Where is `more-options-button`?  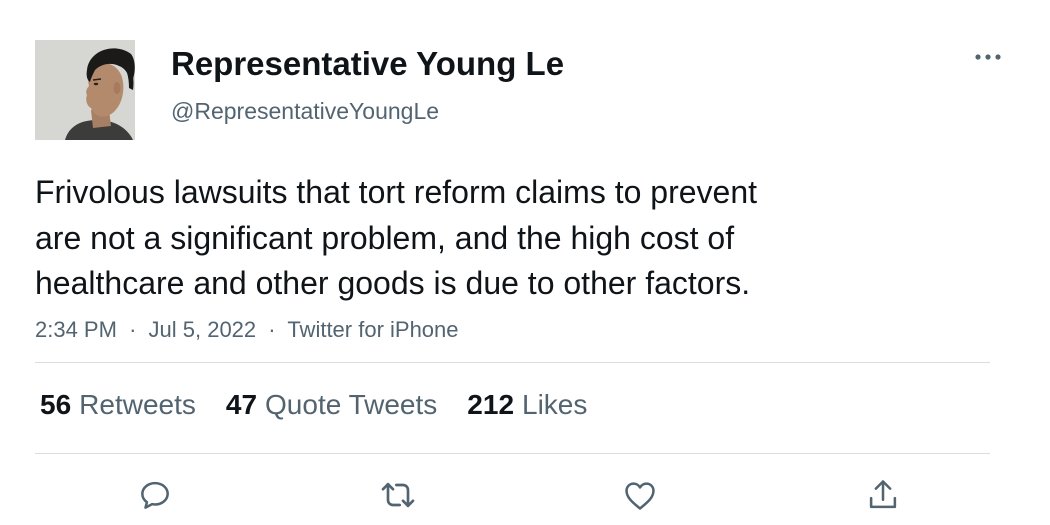 more-options-button is located at coordinates (988, 57).